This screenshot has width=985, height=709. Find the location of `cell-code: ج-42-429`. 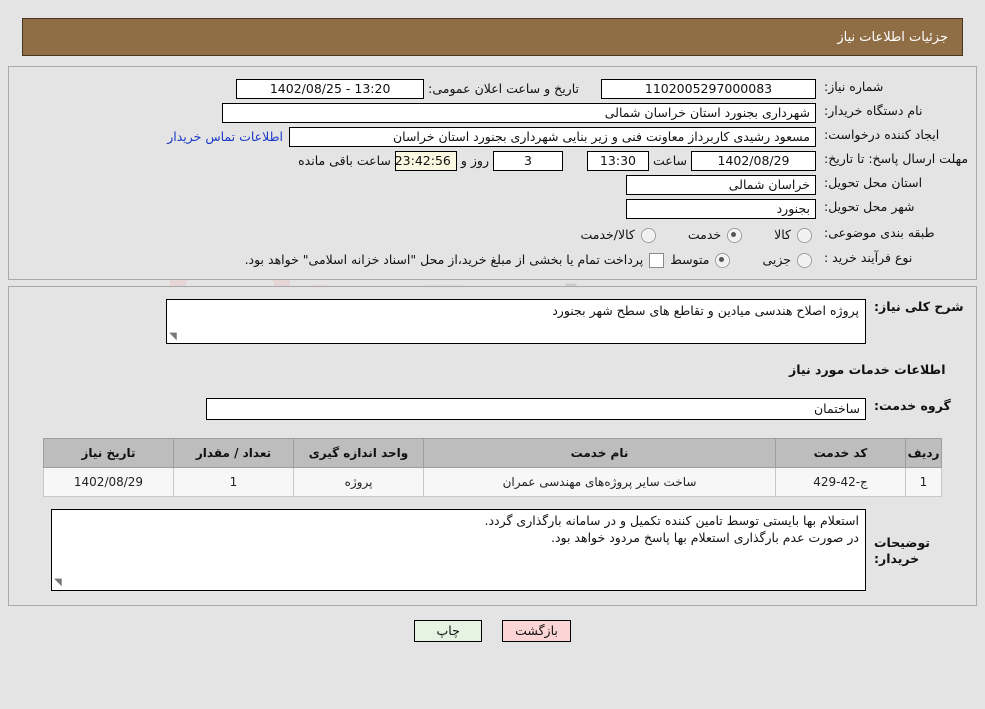

cell-code: ج-42-429 is located at coordinates (840, 482).